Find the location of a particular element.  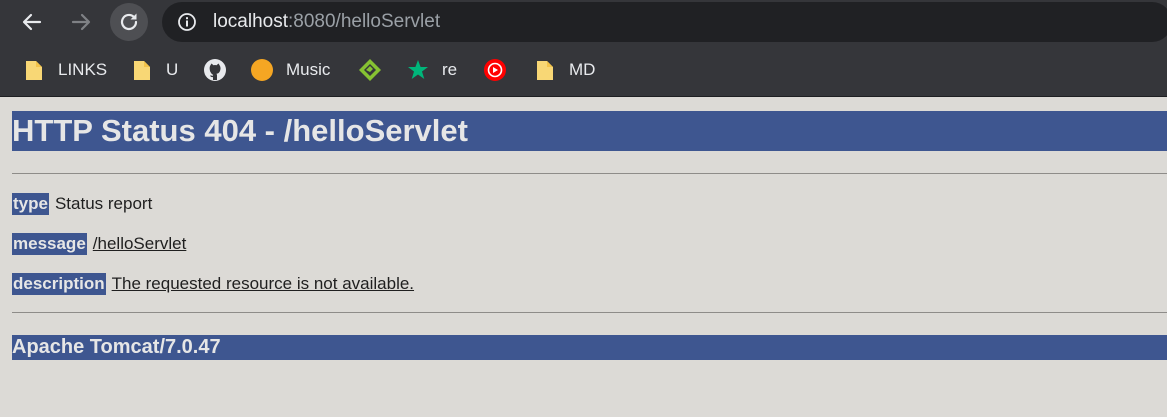

bookmark-music: Music is located at coordinates (290, 70).